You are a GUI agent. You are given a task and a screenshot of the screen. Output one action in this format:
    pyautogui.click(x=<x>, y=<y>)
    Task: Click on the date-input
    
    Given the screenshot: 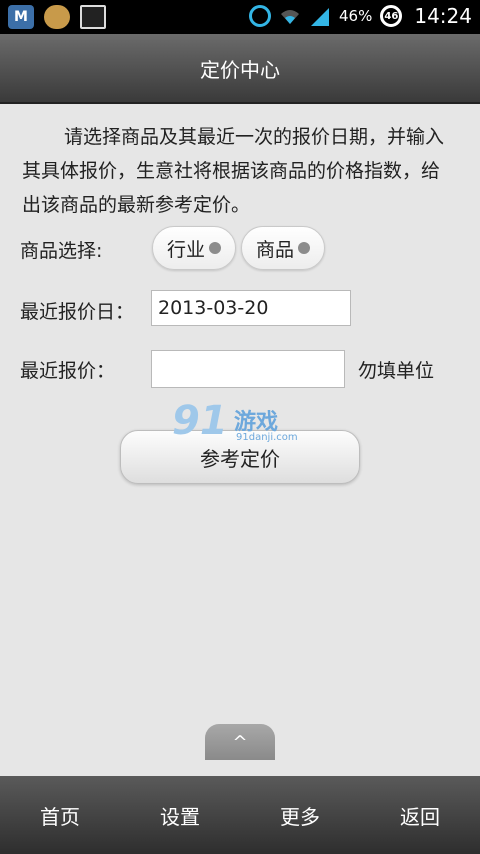 What is the action you would take?
    pyautogui.click(x=251, y=308)
    